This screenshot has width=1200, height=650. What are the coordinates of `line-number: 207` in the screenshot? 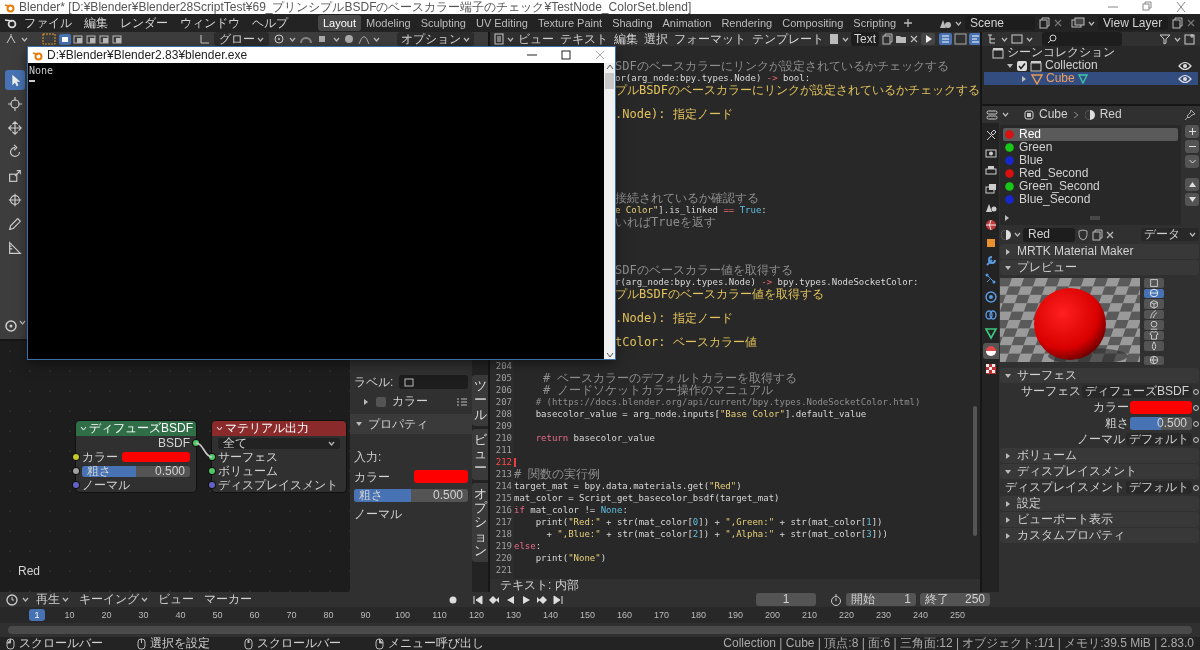 It's located at (503, 402).